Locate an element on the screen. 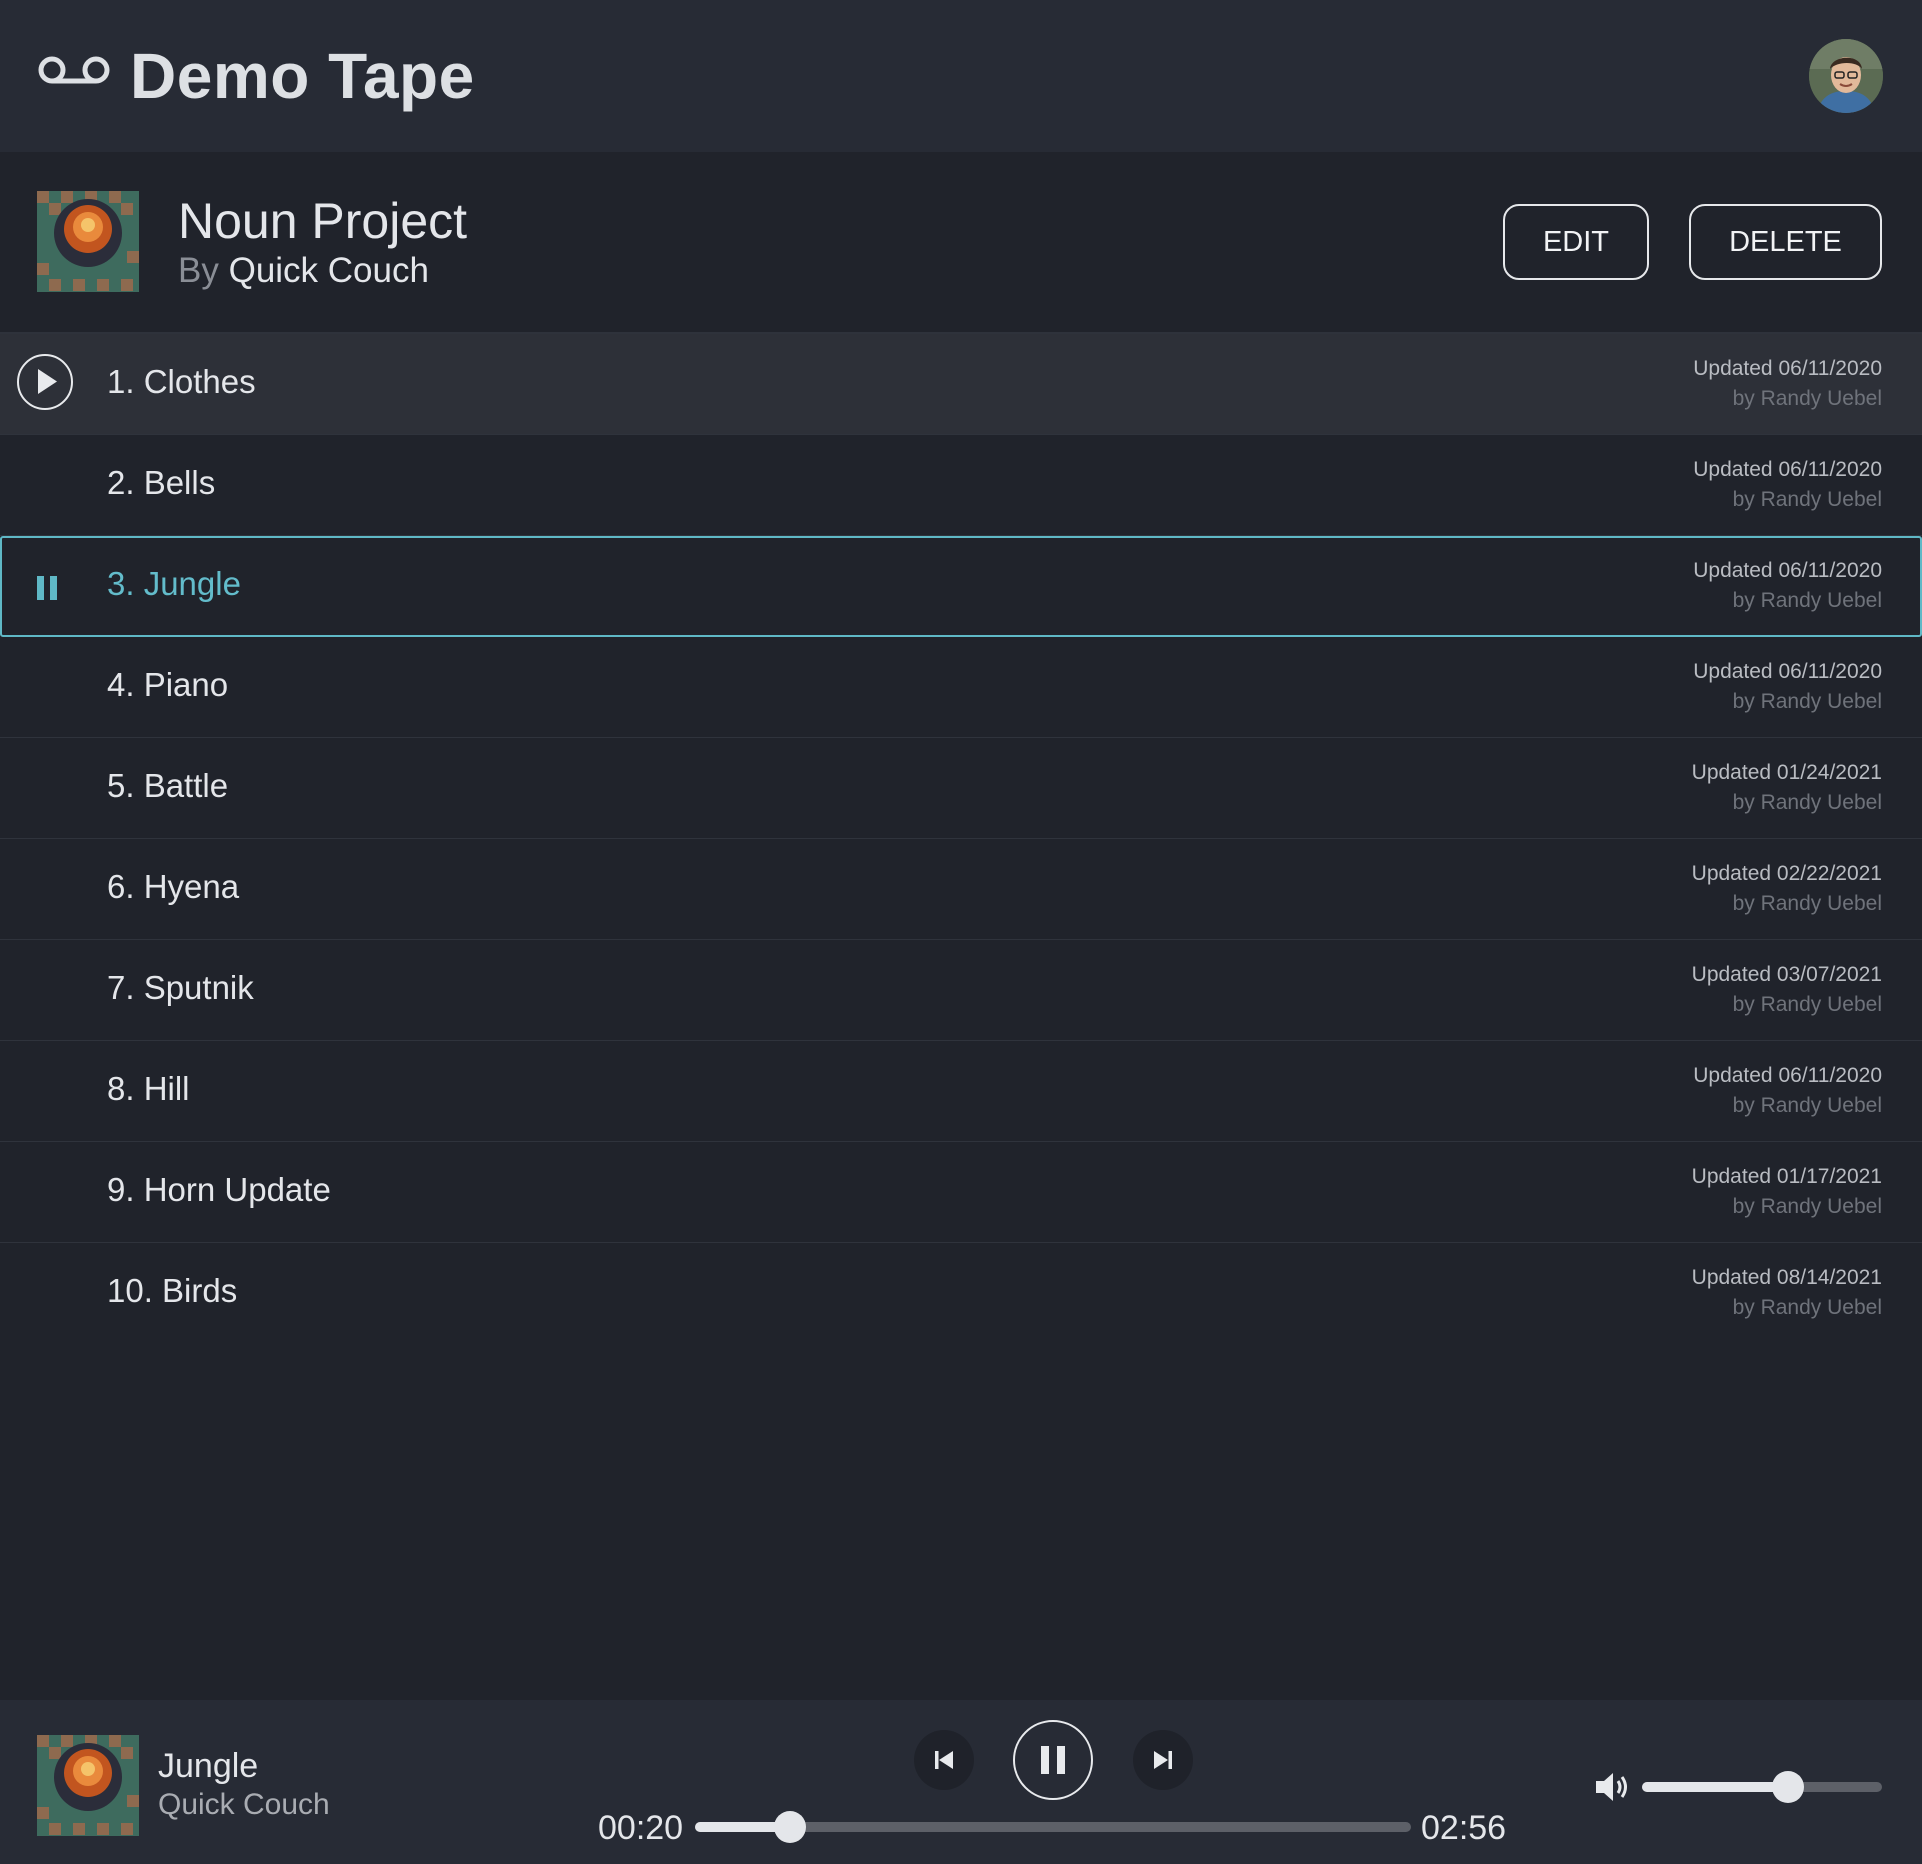 This screenshot has height=1864, width=1922. volume-slider is located at coordinates (1762, 1787).